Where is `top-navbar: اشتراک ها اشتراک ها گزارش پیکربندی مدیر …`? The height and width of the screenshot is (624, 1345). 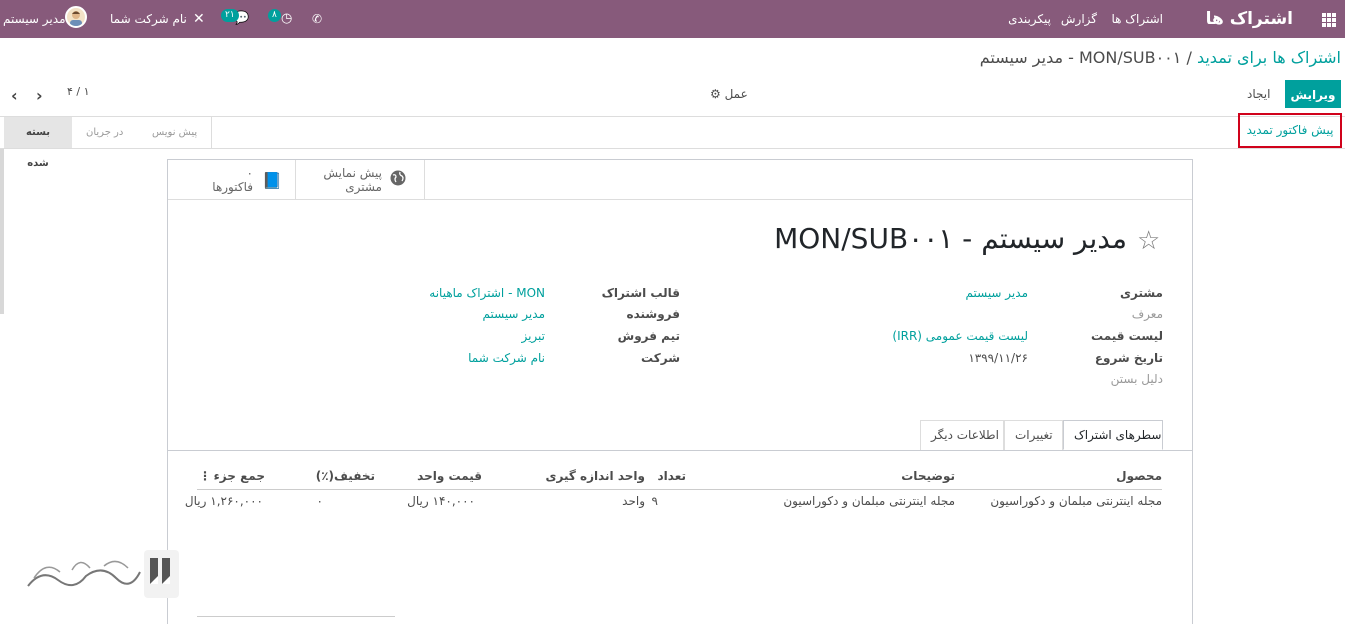 top-navbar: اشتراک ها اشتراک ها گزارش پیکربندی مدیر … is located at coordinates (672, 19).